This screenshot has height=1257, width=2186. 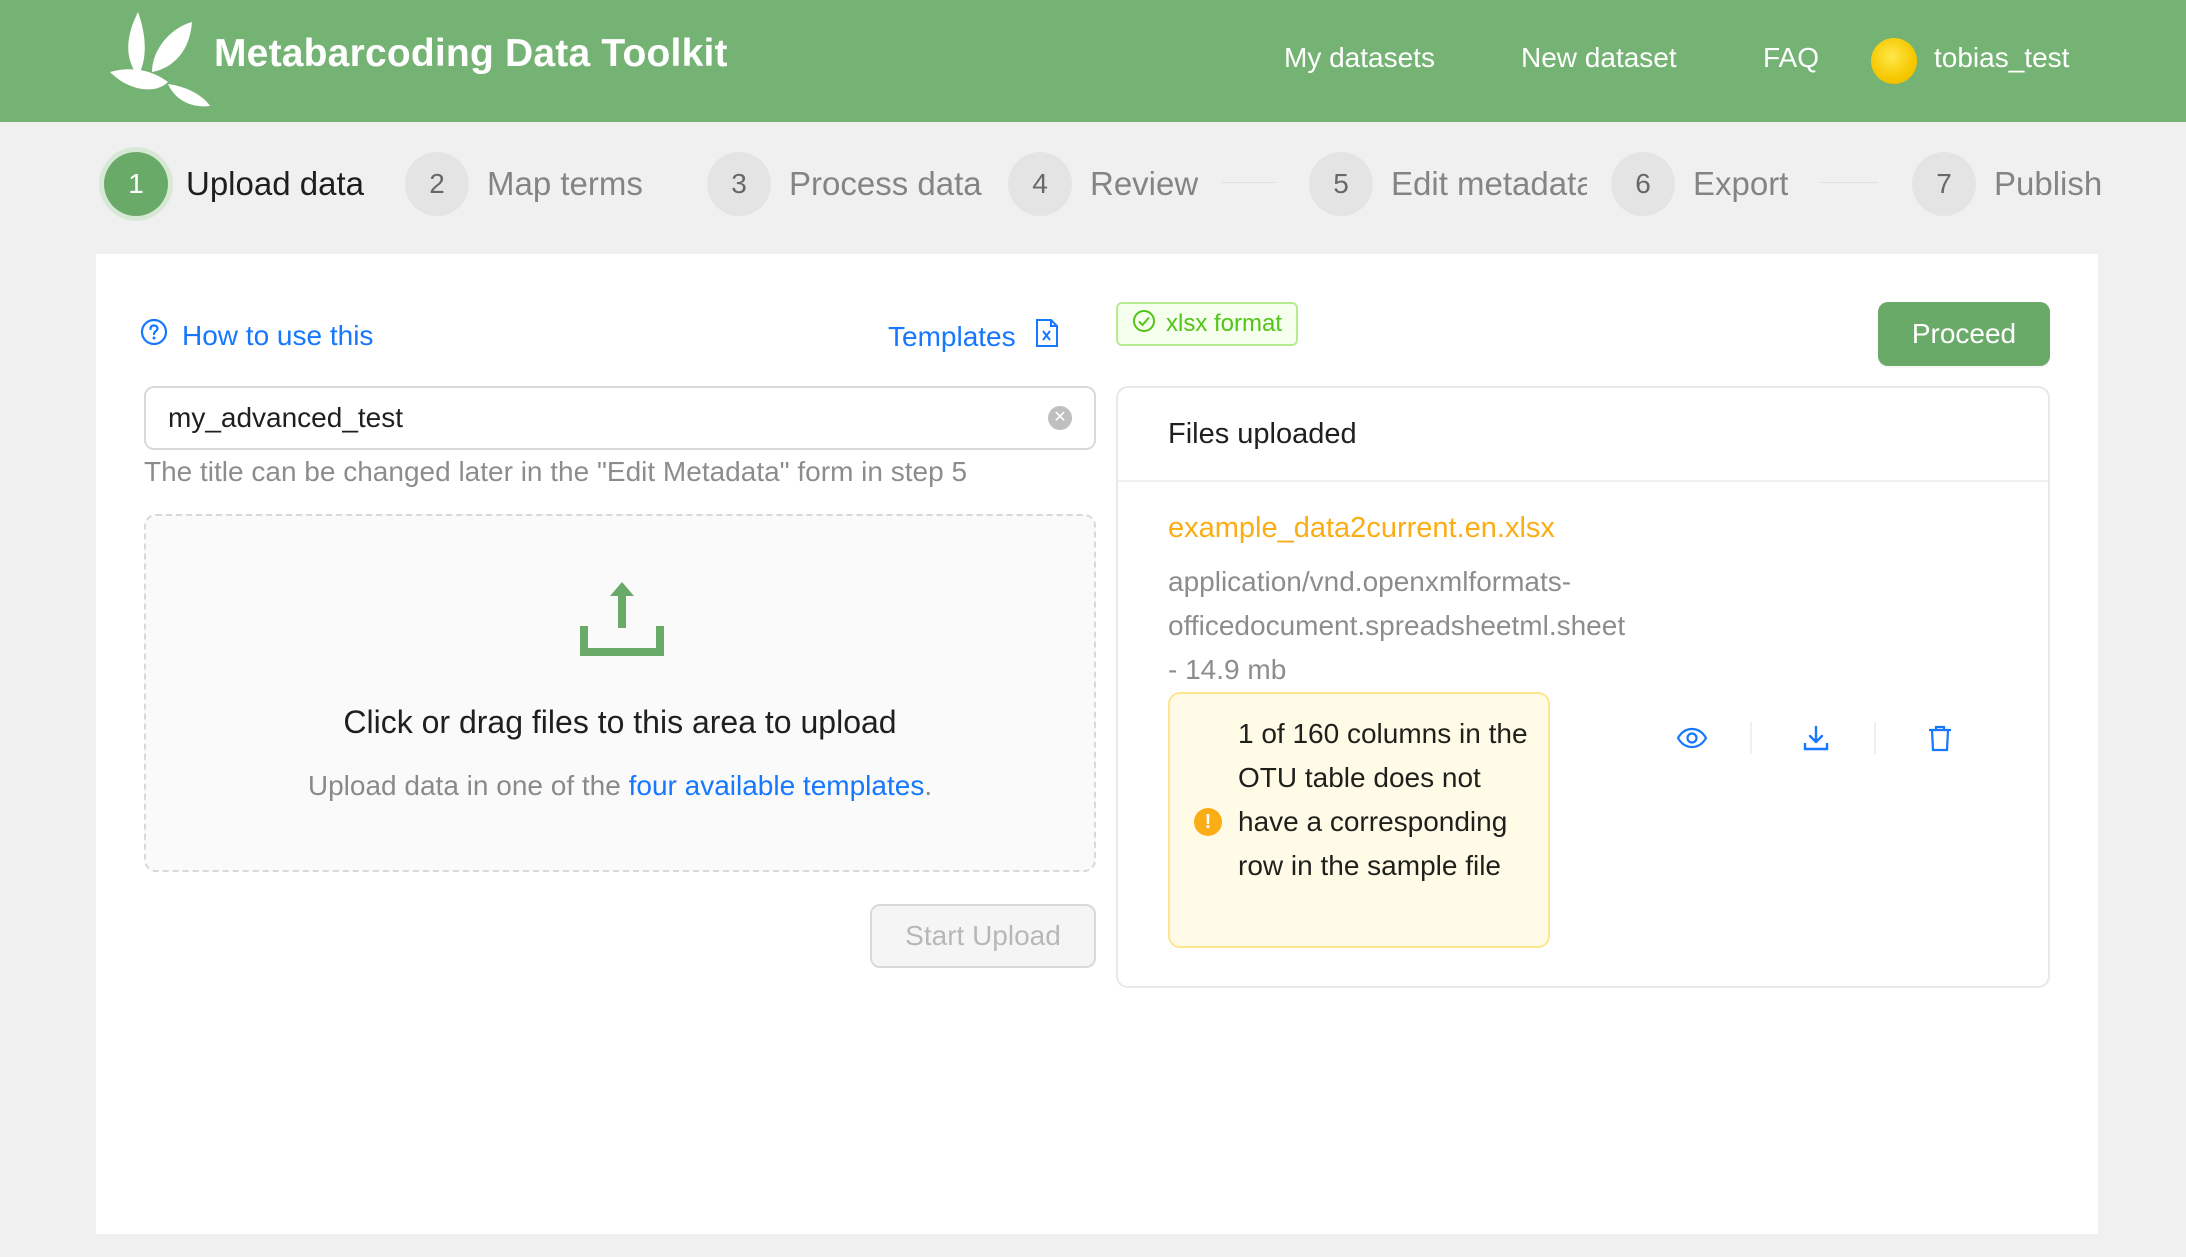 I want to click on step-number: 1, so click(x=136, y=184).